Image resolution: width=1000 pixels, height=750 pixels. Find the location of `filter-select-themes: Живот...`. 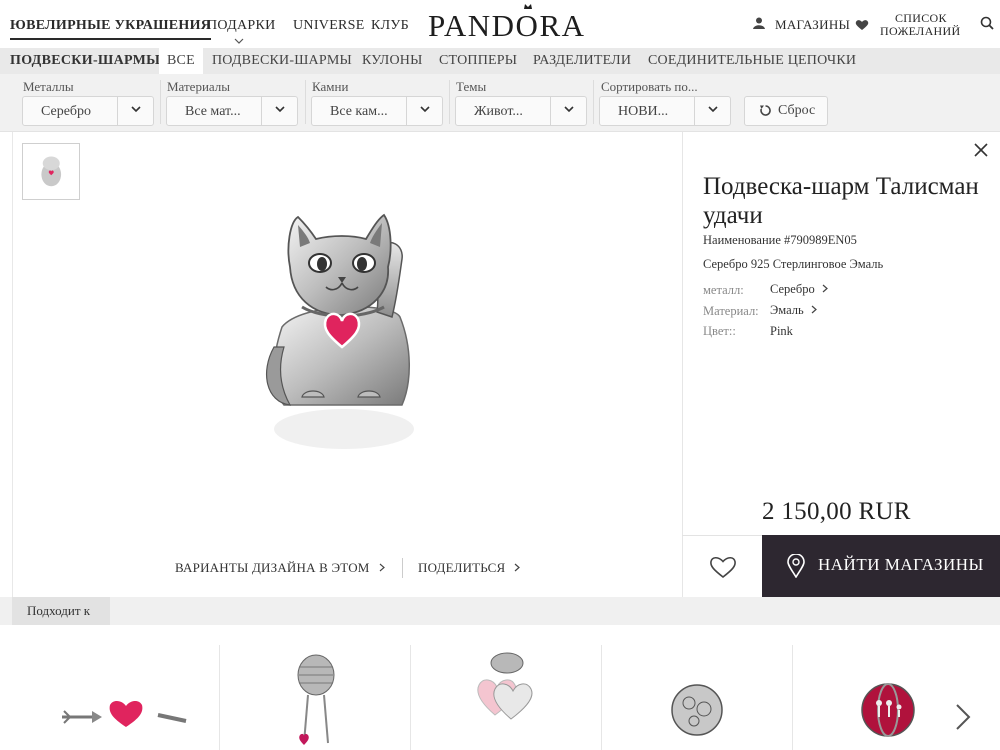

filter-select-themes: Живот... is located at coordinates (521, 111).